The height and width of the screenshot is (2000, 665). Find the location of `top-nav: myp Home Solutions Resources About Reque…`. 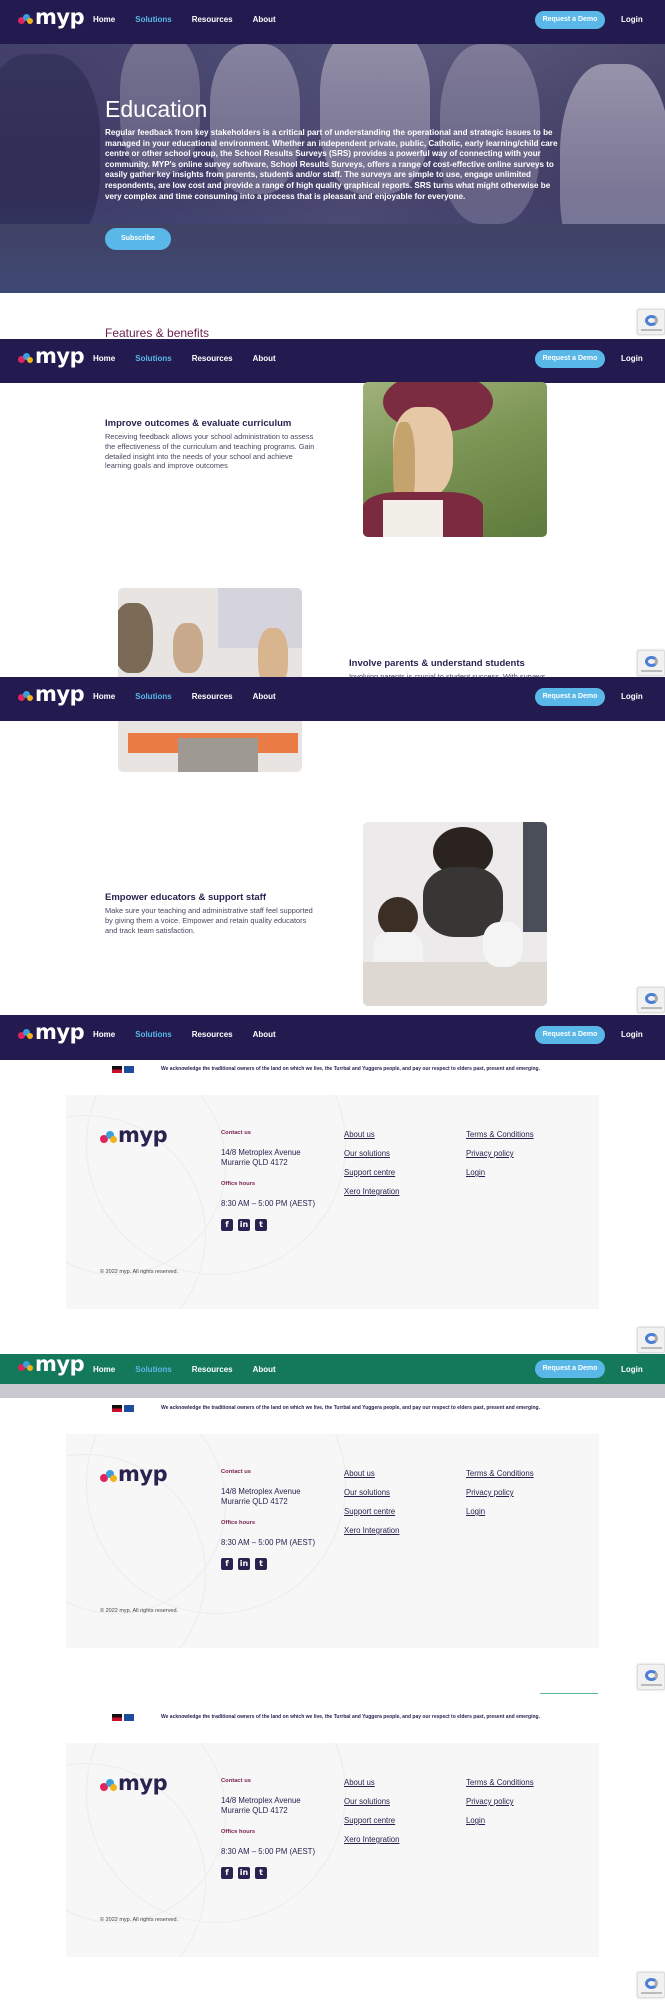

top-nav: myp Home Solutions Resources About Reque… is located at coordinates (332, 22).